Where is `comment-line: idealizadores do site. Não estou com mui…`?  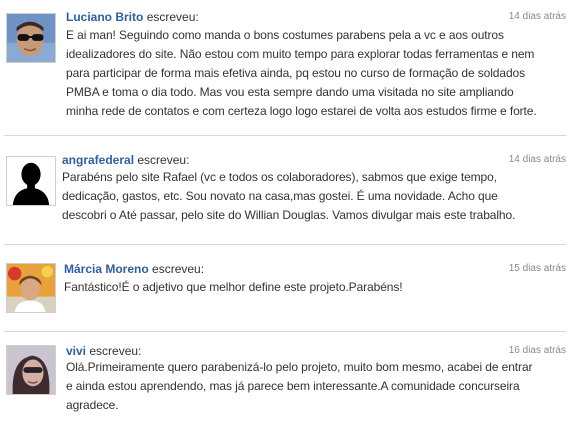
comment-line: idealizadores do site. Não estou com mui… is located at coordinates (300, 54).